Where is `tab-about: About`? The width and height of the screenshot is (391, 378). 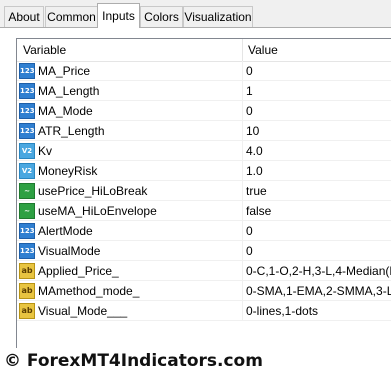 tab-about: About is located at coordinates (24, 16).